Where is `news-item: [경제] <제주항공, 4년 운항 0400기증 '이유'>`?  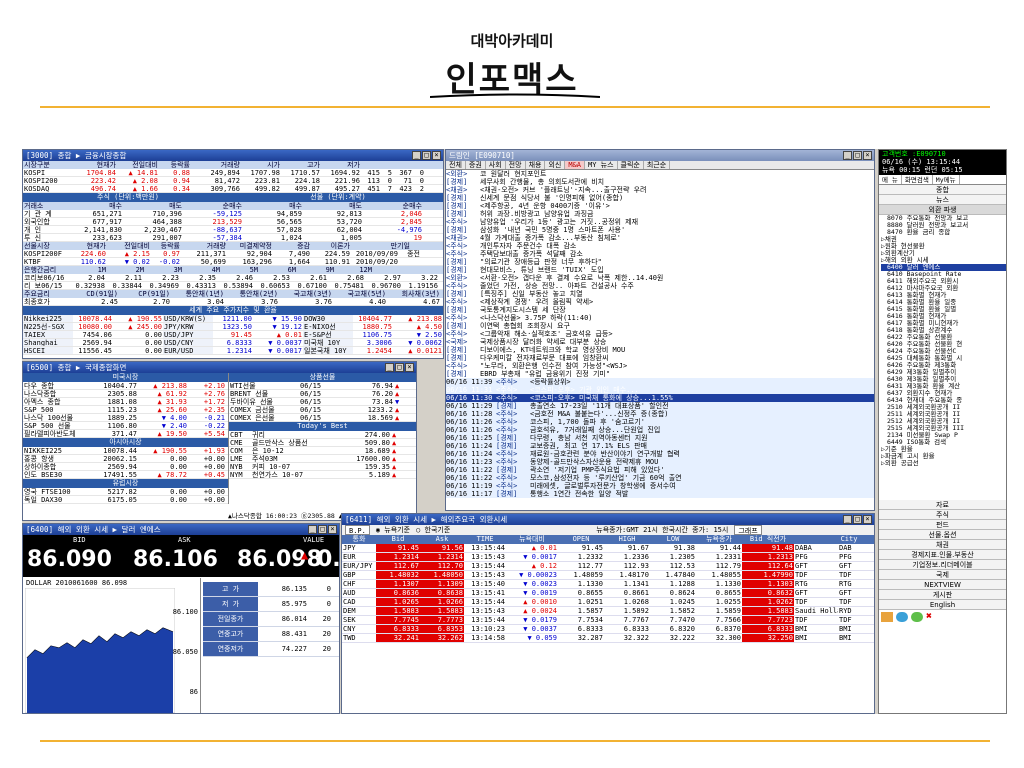
news-item: [경제] <제주항공, 4년 운항 0400기증 '이유'> is located at coordinates (660, 206).